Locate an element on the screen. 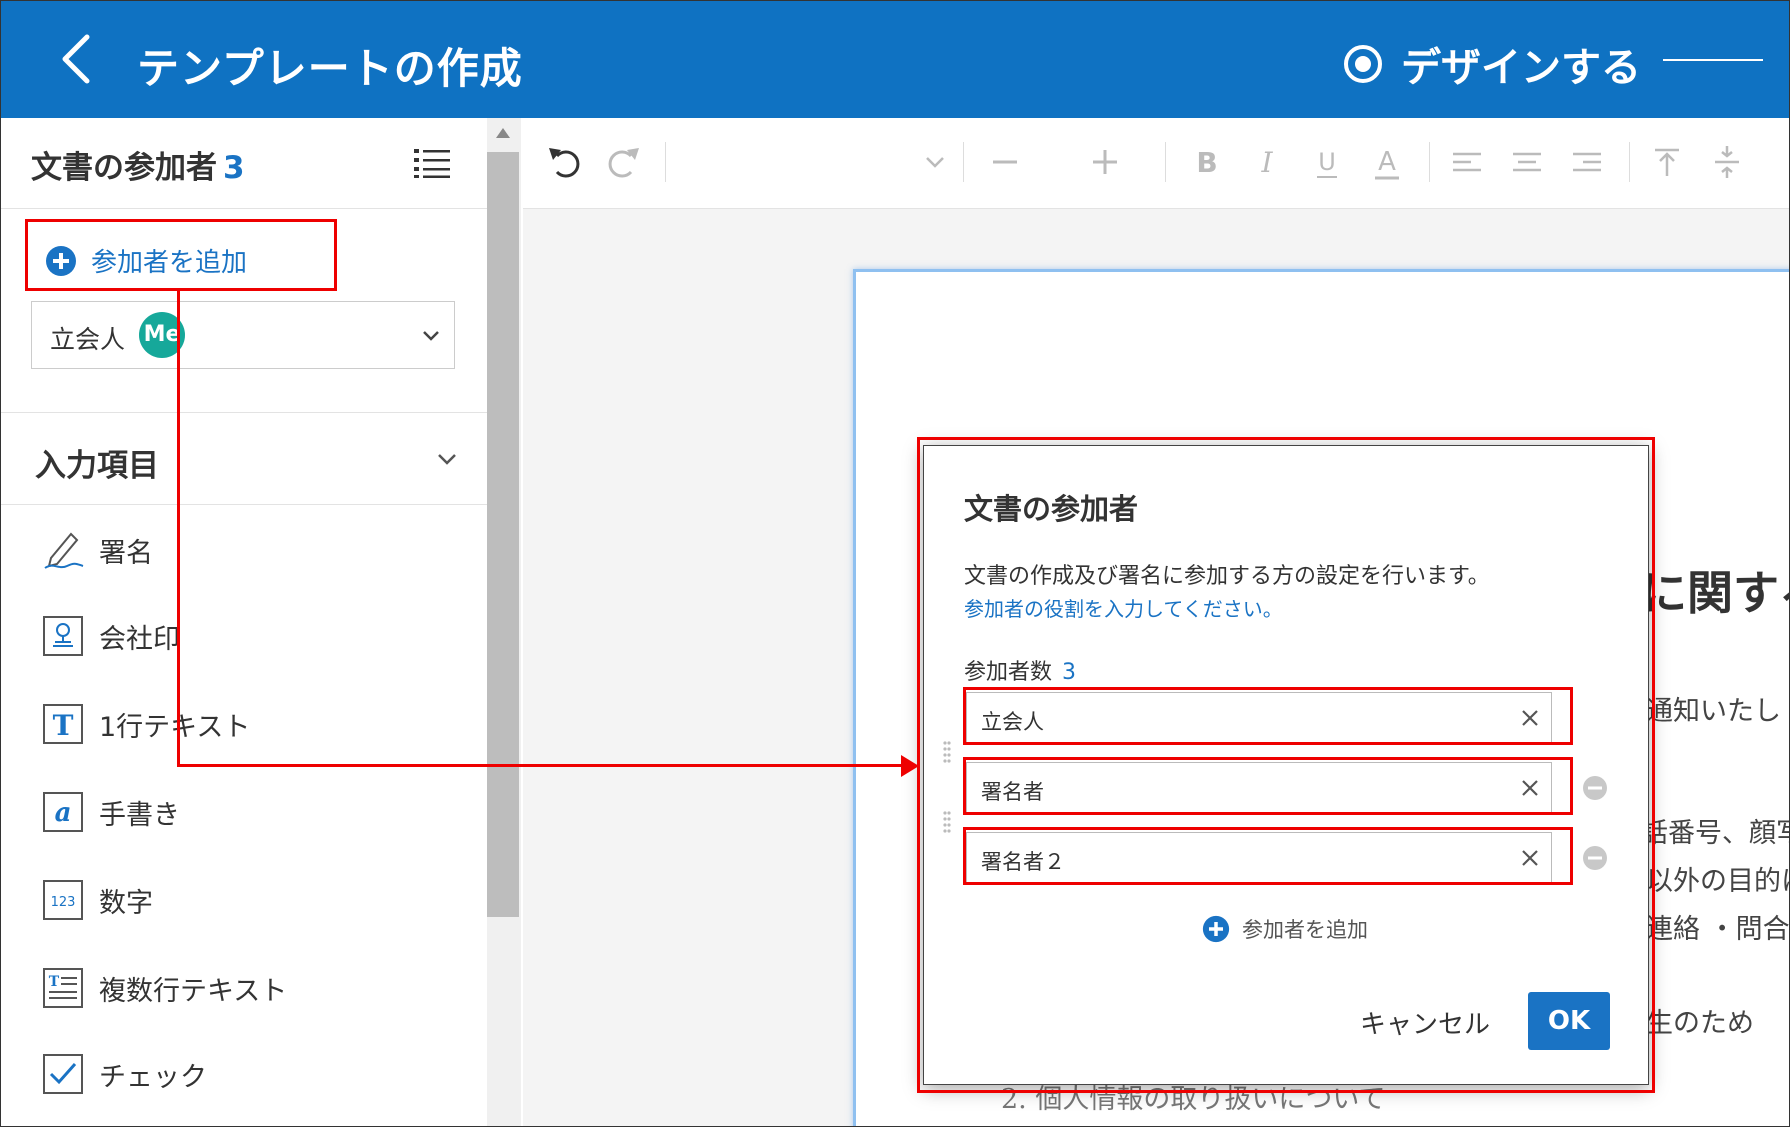  svg-text: I is located at coordinates (1266, 162).